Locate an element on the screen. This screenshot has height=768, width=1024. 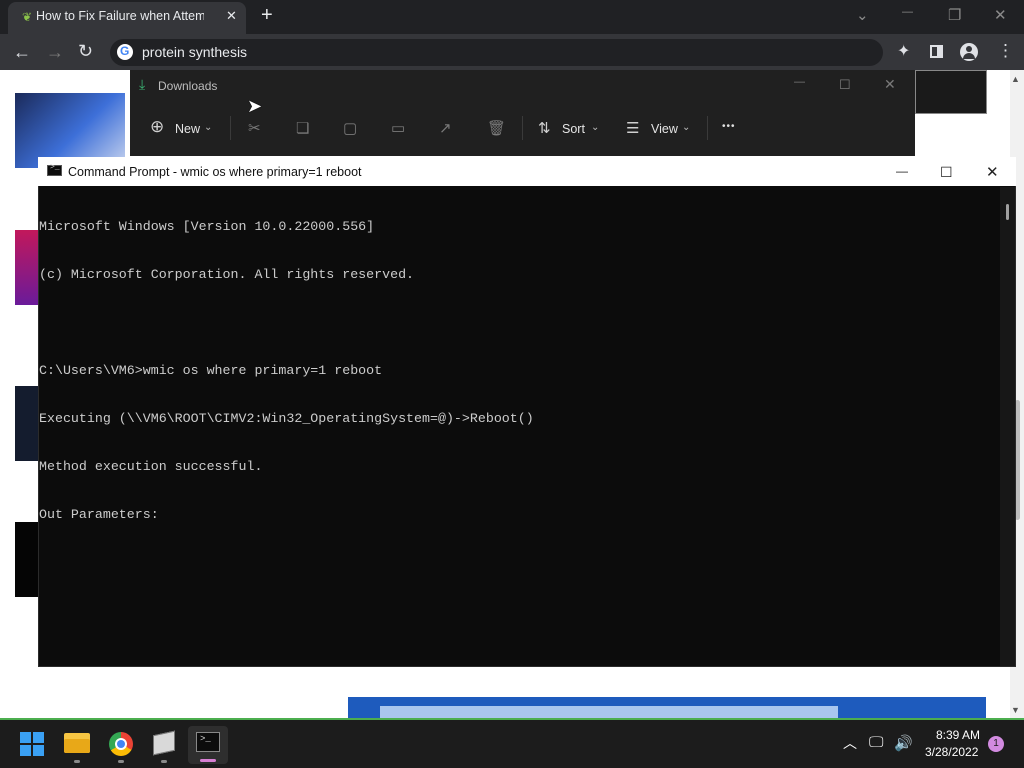
explorer-maximize-button: ☐ is located at coordinates (845, 85).